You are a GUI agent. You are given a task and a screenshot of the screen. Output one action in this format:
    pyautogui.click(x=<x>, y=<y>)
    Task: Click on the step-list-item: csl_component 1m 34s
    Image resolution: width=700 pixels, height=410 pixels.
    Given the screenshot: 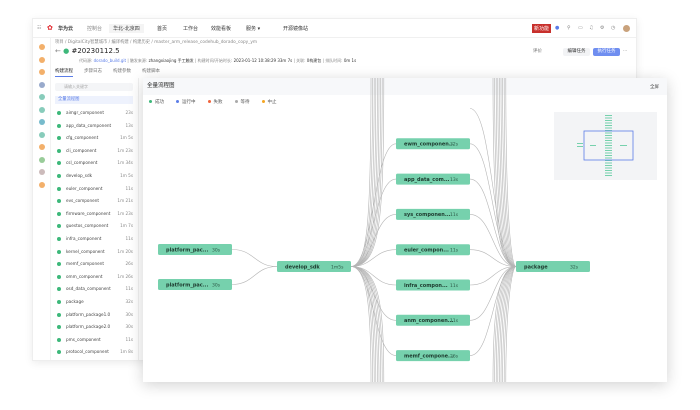 What is the action you would take?
    pyautogui.click(x=95, y=163)
    